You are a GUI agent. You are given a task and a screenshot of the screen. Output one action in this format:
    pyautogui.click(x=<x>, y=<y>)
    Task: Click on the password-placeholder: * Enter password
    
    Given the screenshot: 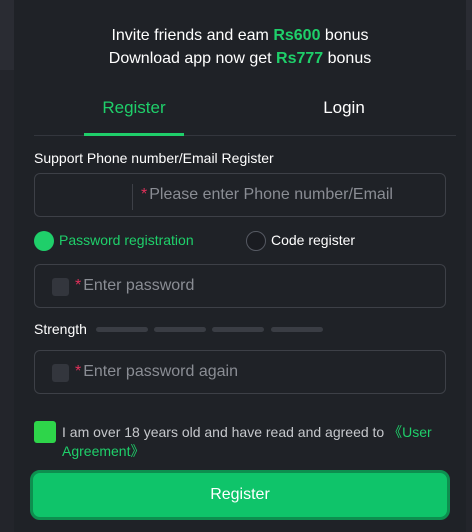 What is the action you would take?
    pyautogui.click(x=135, y=285)
    